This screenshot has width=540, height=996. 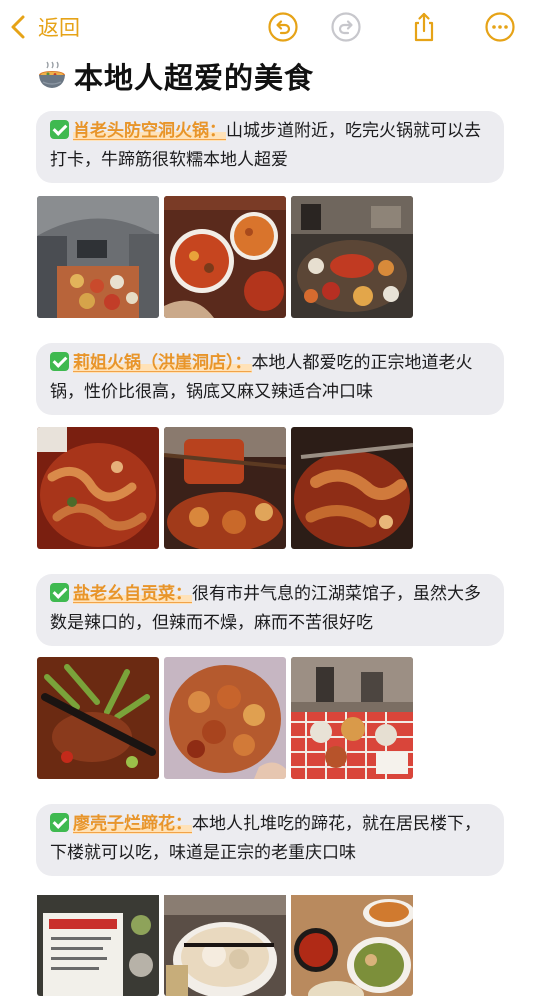 What do you see at coordinates (162, 363) in the screenshot?
I see `restaurant-name: 莉姐火锅（洪崖洞店）：` at bounding box center [162, 363].